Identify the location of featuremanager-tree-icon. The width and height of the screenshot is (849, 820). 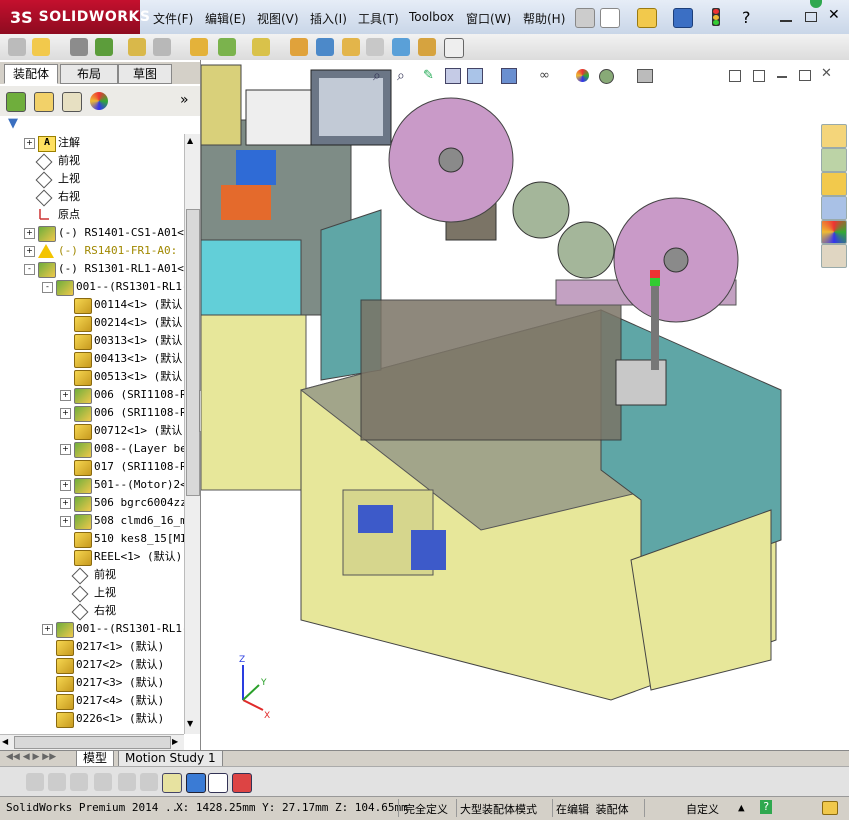
(16, 102).